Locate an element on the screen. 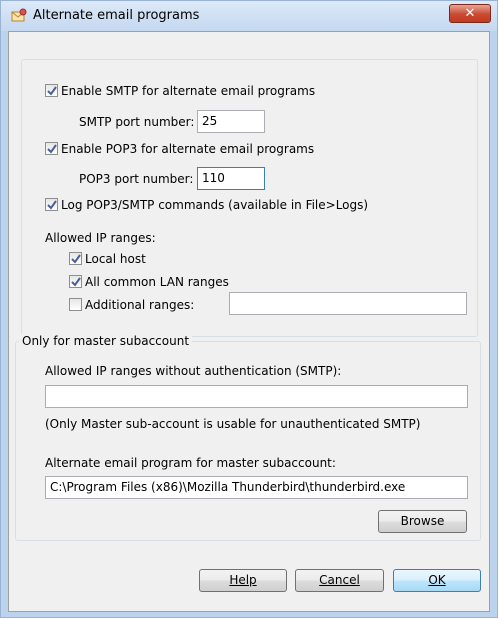 Image resolution: width=499 pixels, height=619 pixels. local-host-checkbox is located at coordinates (75, 258).